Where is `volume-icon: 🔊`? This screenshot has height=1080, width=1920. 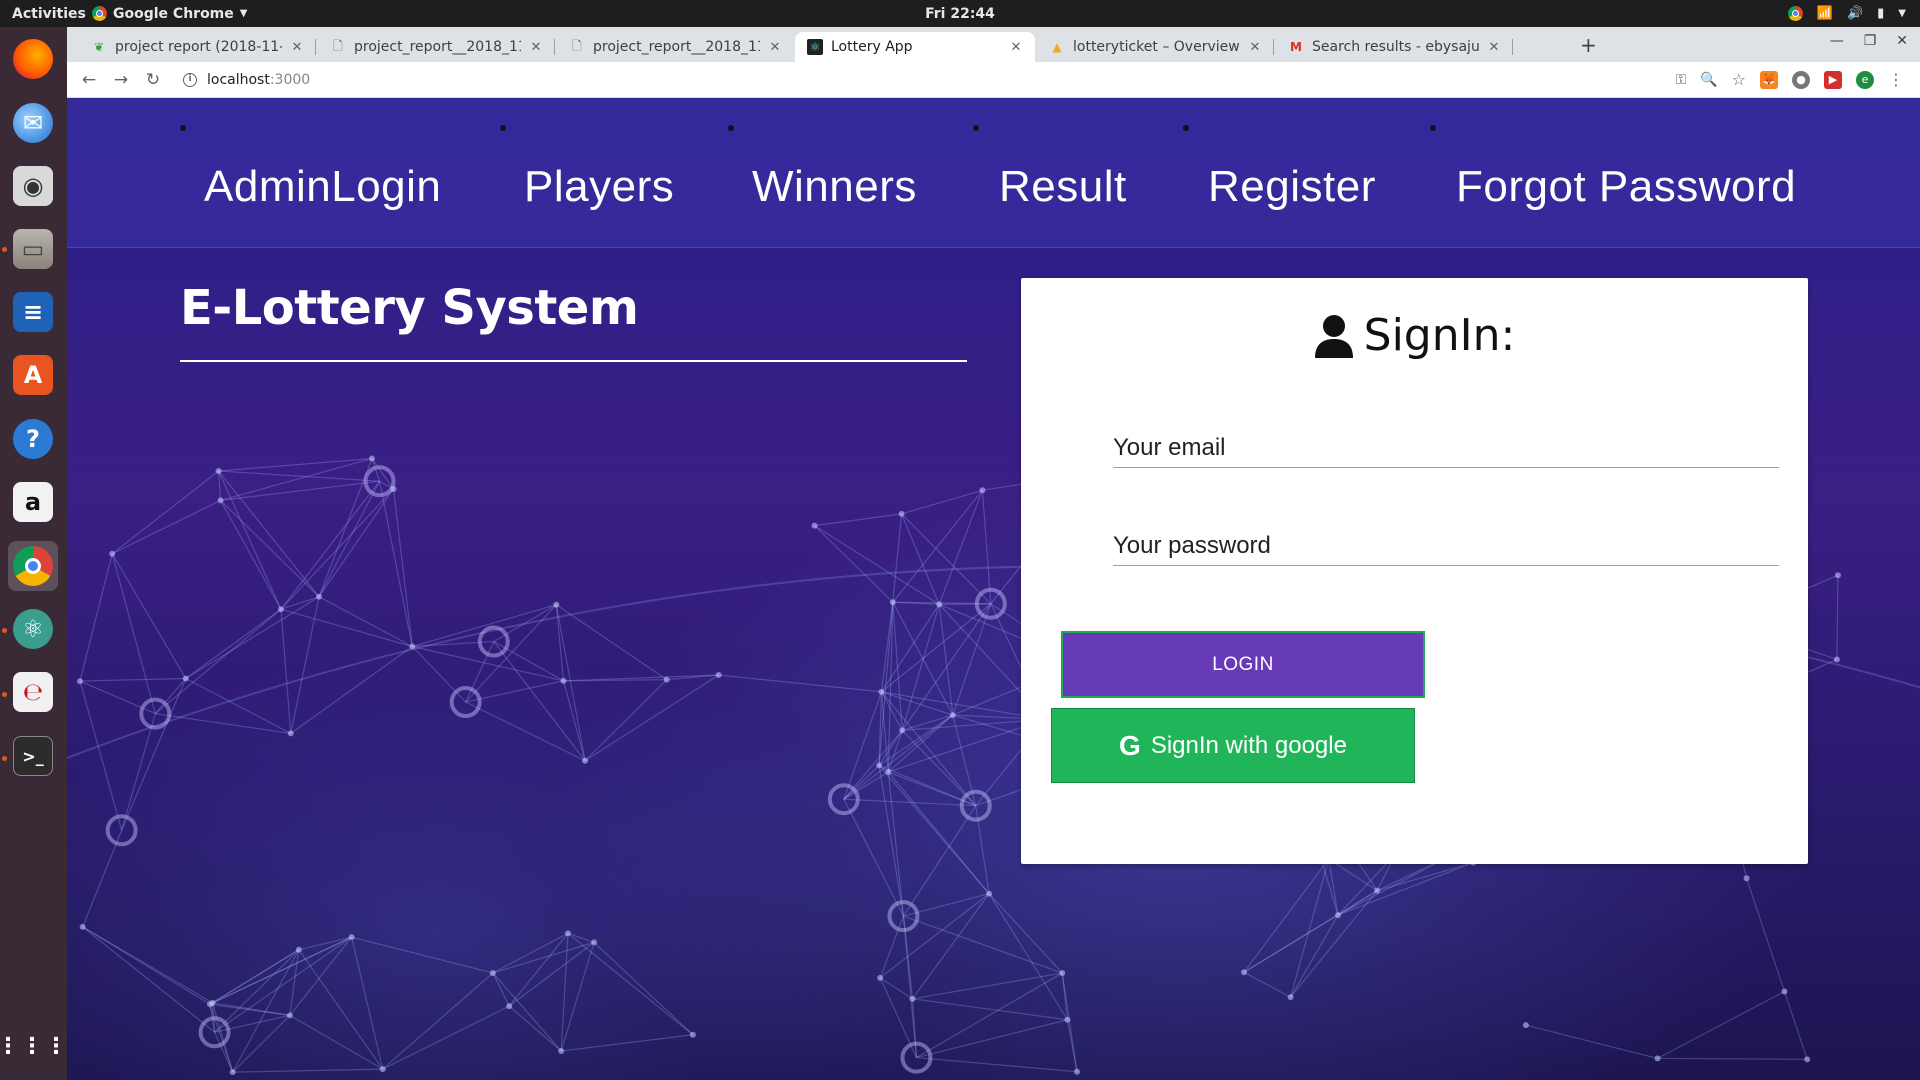
volume-icon: 🔊 is located at coordinates (1855, 13).